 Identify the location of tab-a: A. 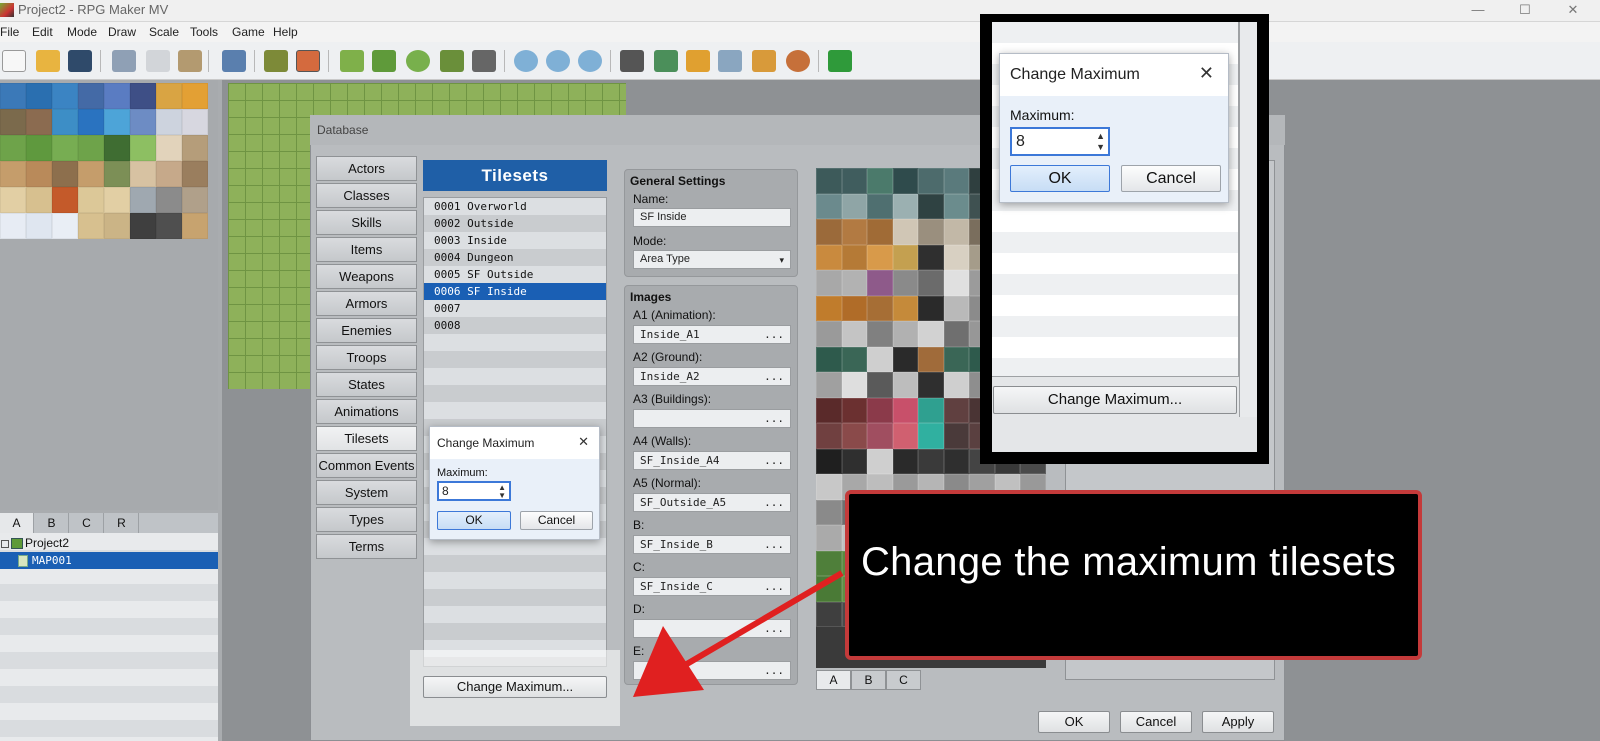
(17, 523).